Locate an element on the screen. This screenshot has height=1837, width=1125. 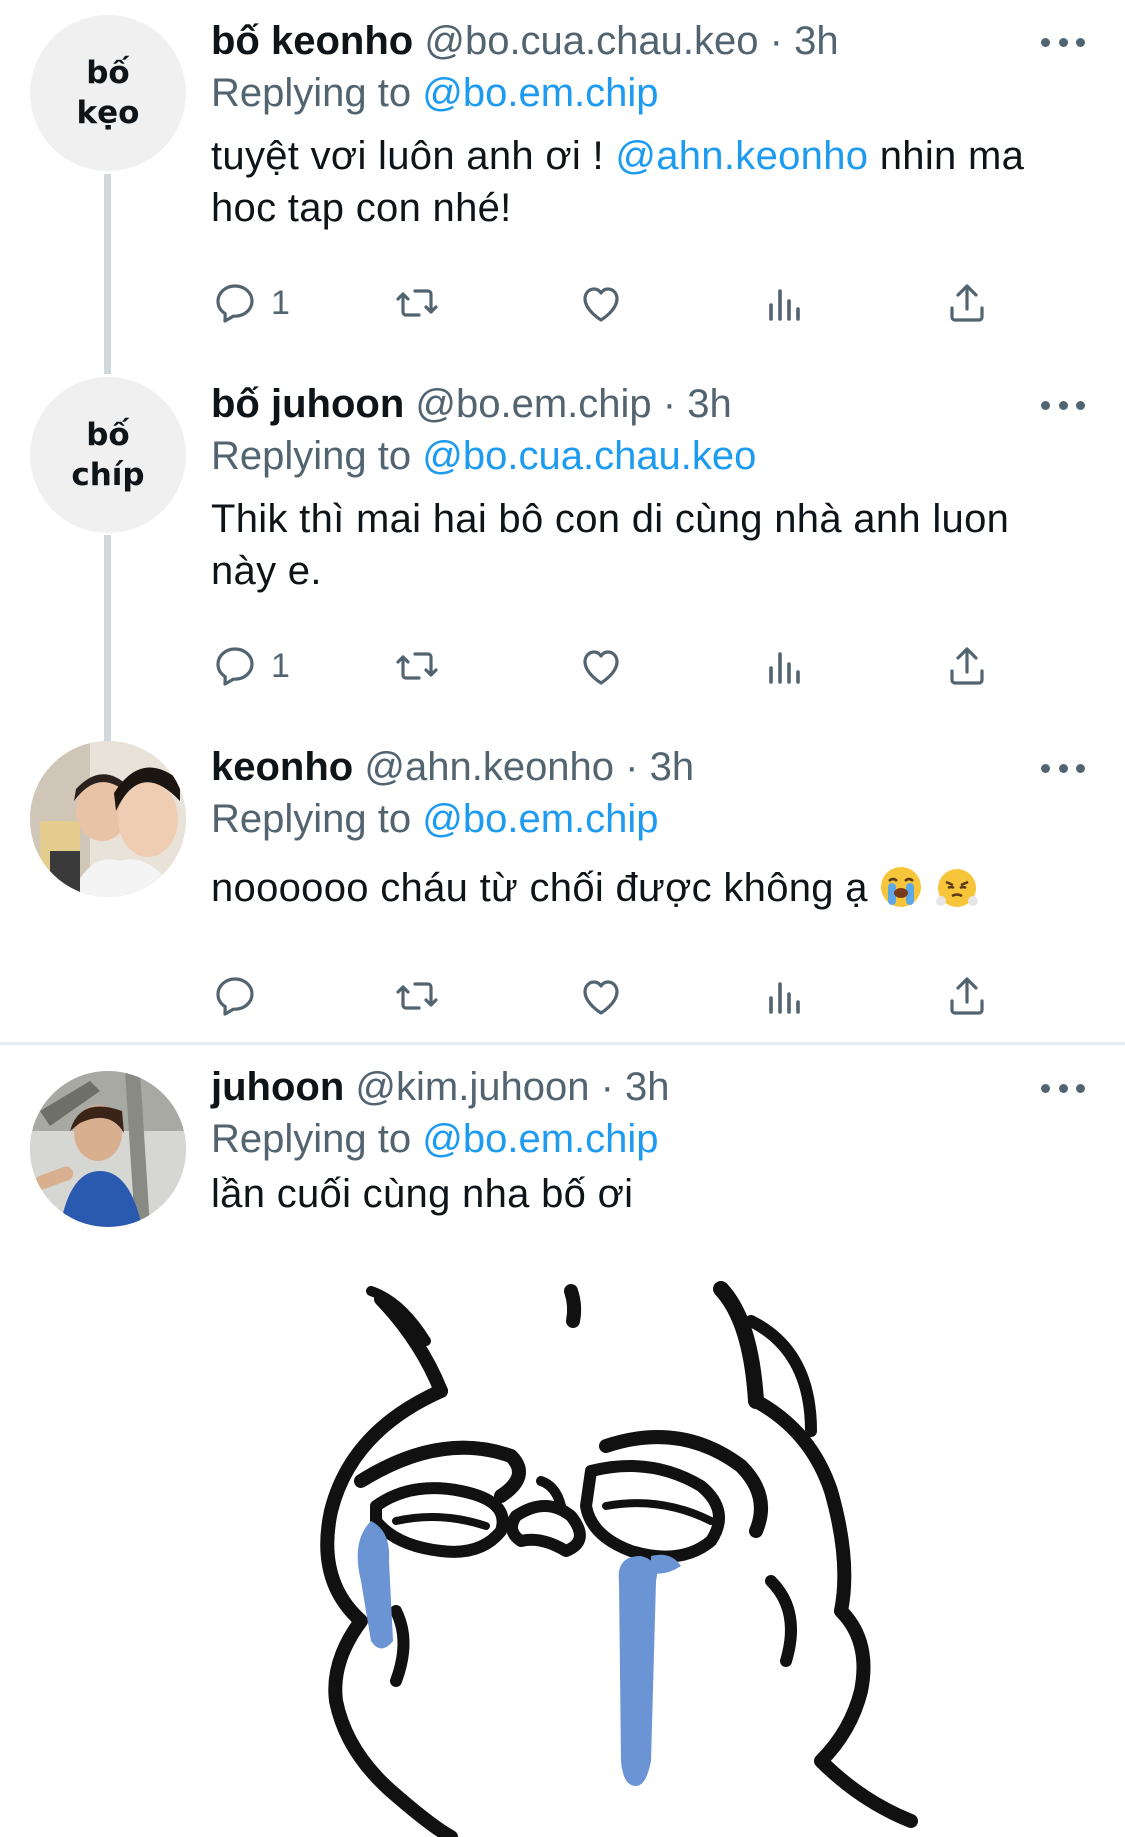
avatar: bố kẹo is located at coordinates (108, 93).